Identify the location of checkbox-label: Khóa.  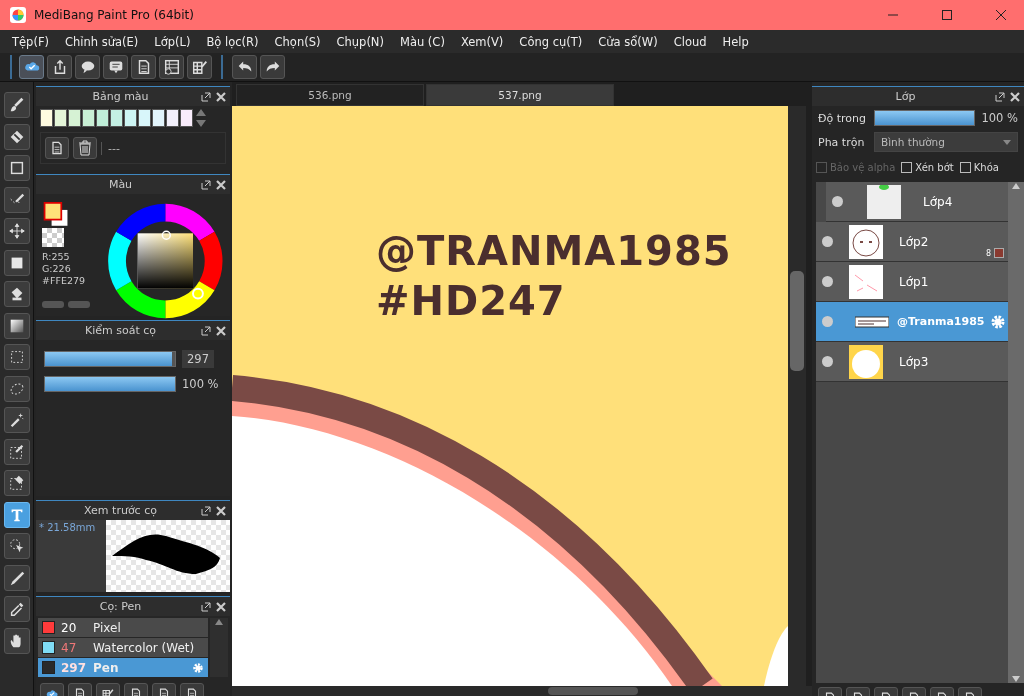
(986, 167).